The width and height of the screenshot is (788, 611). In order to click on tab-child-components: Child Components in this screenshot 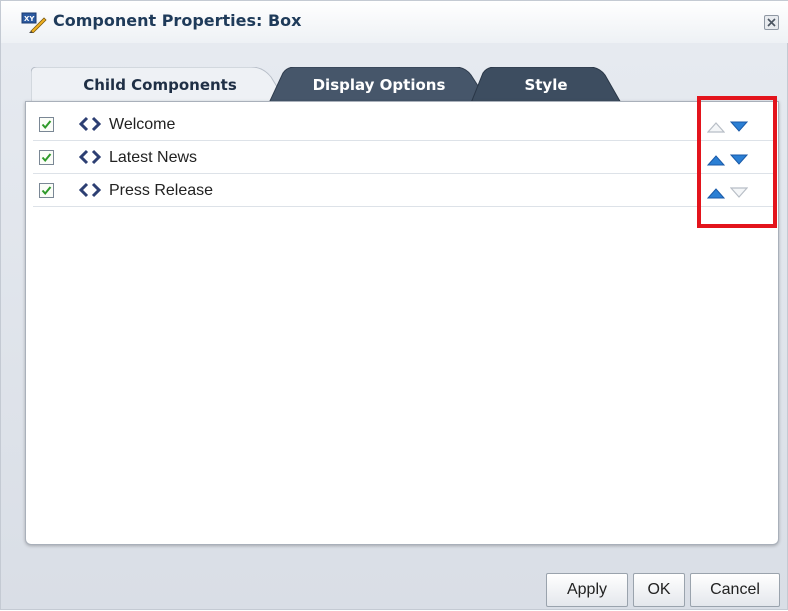, I will do `click(160, 85)`.